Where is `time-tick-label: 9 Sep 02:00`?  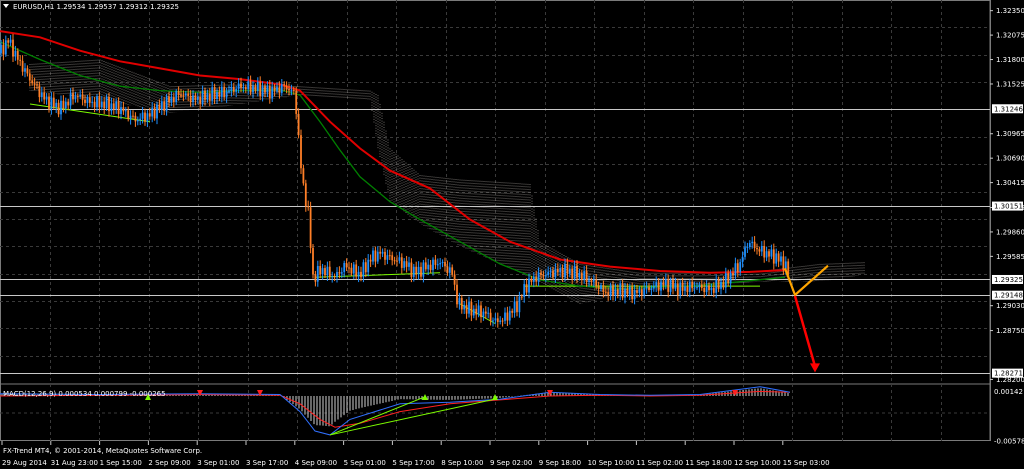
time-tick-label: 9 Sep 02:00 is located at coordinates (511, 463).